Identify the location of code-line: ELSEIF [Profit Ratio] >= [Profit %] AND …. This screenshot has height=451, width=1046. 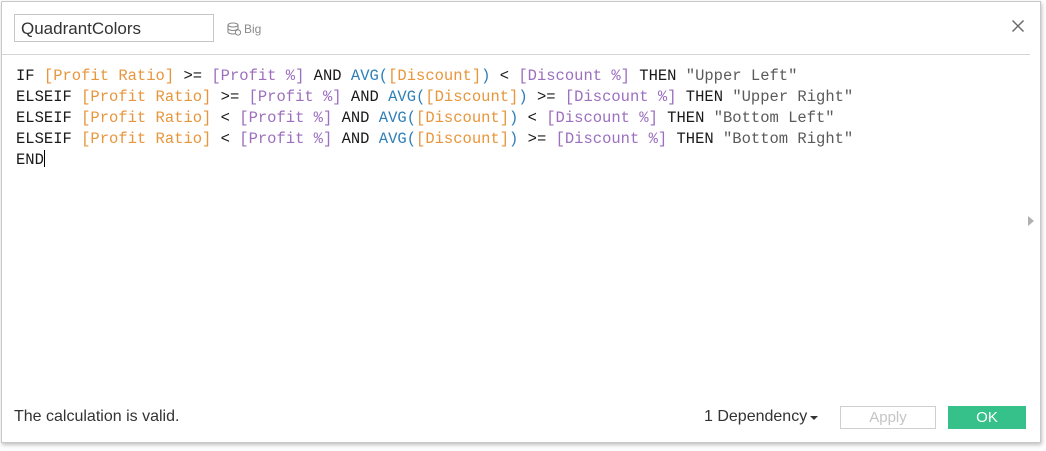
(513, 97).